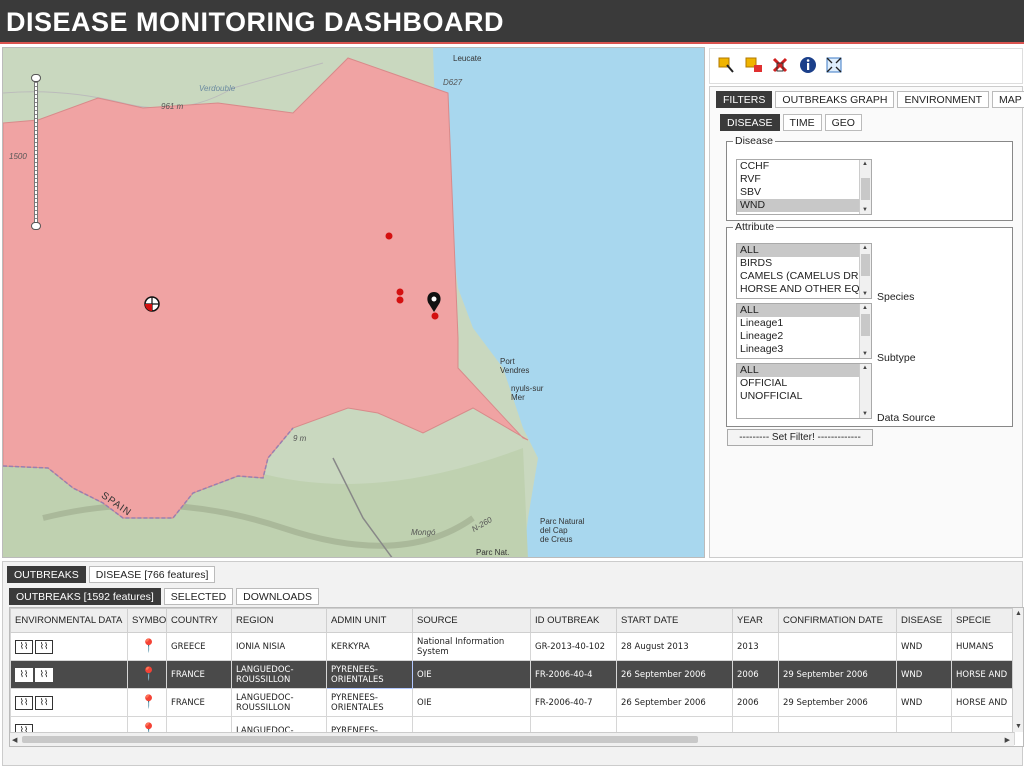  Describe the element at coordinates (279, 620) in the screenshot. I see `column-header: REGION` at that location.